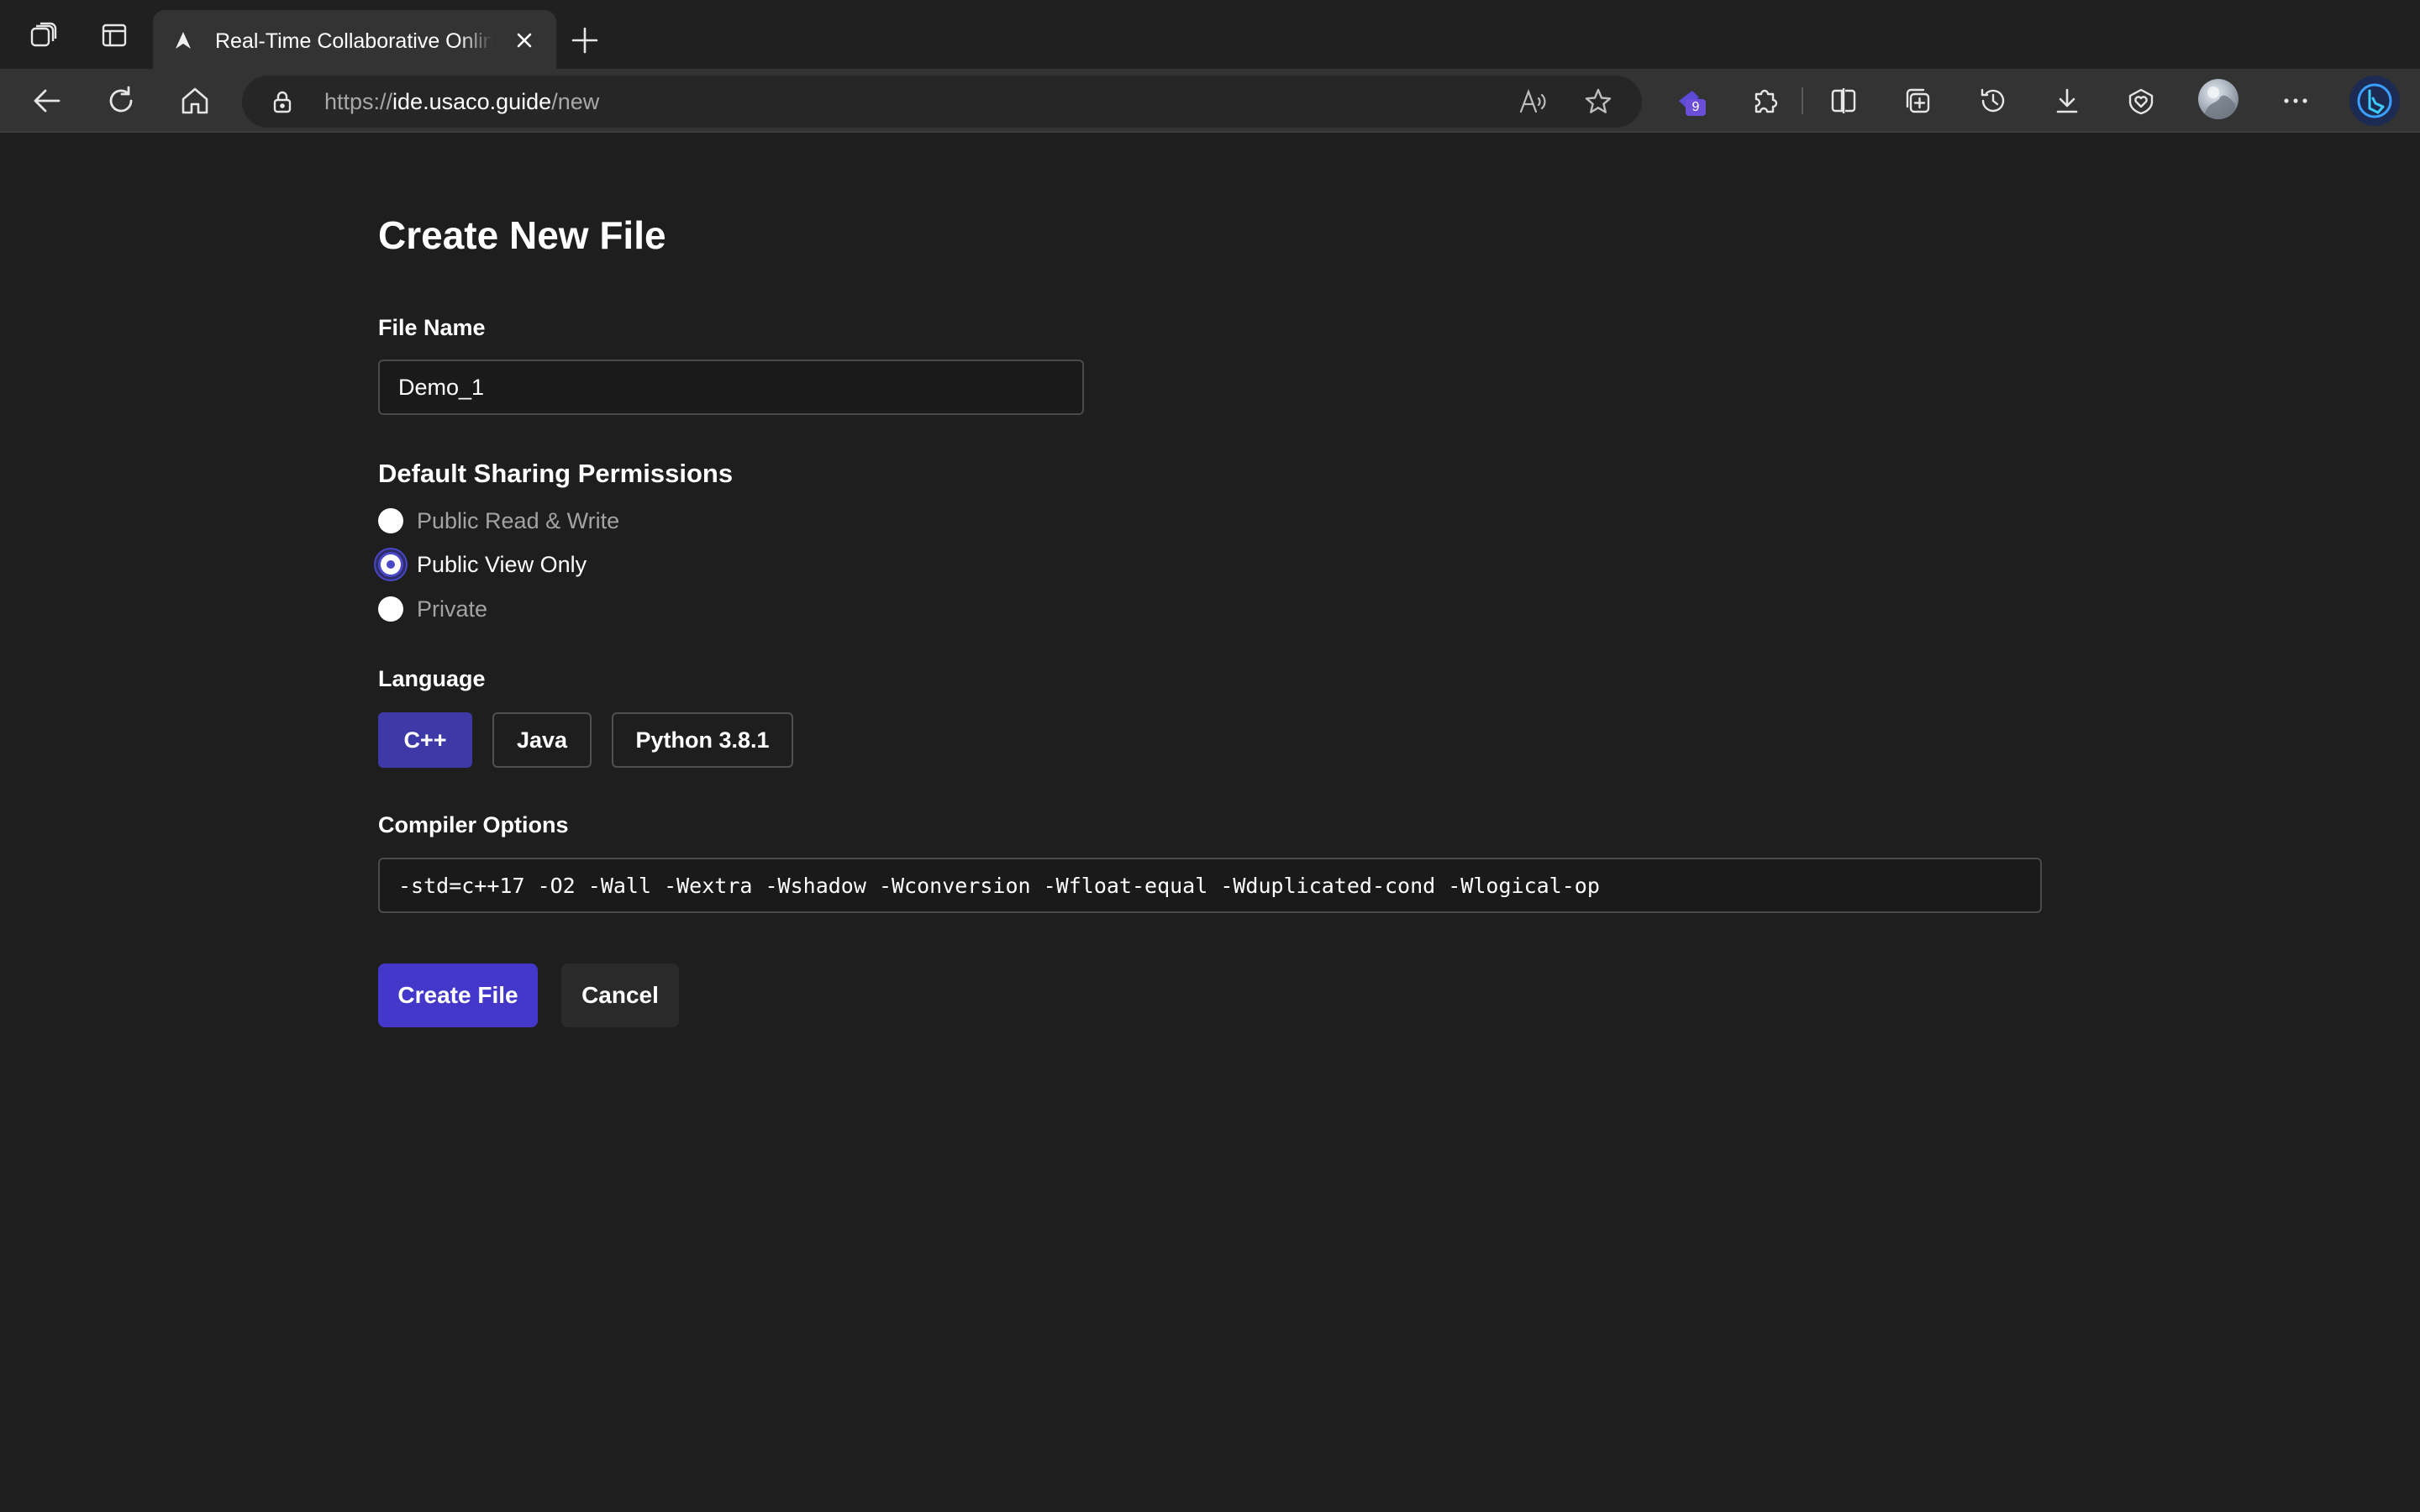 The image size is (2420, 1512). I want to click on radio-label: Public View Only, so click(502, 564).